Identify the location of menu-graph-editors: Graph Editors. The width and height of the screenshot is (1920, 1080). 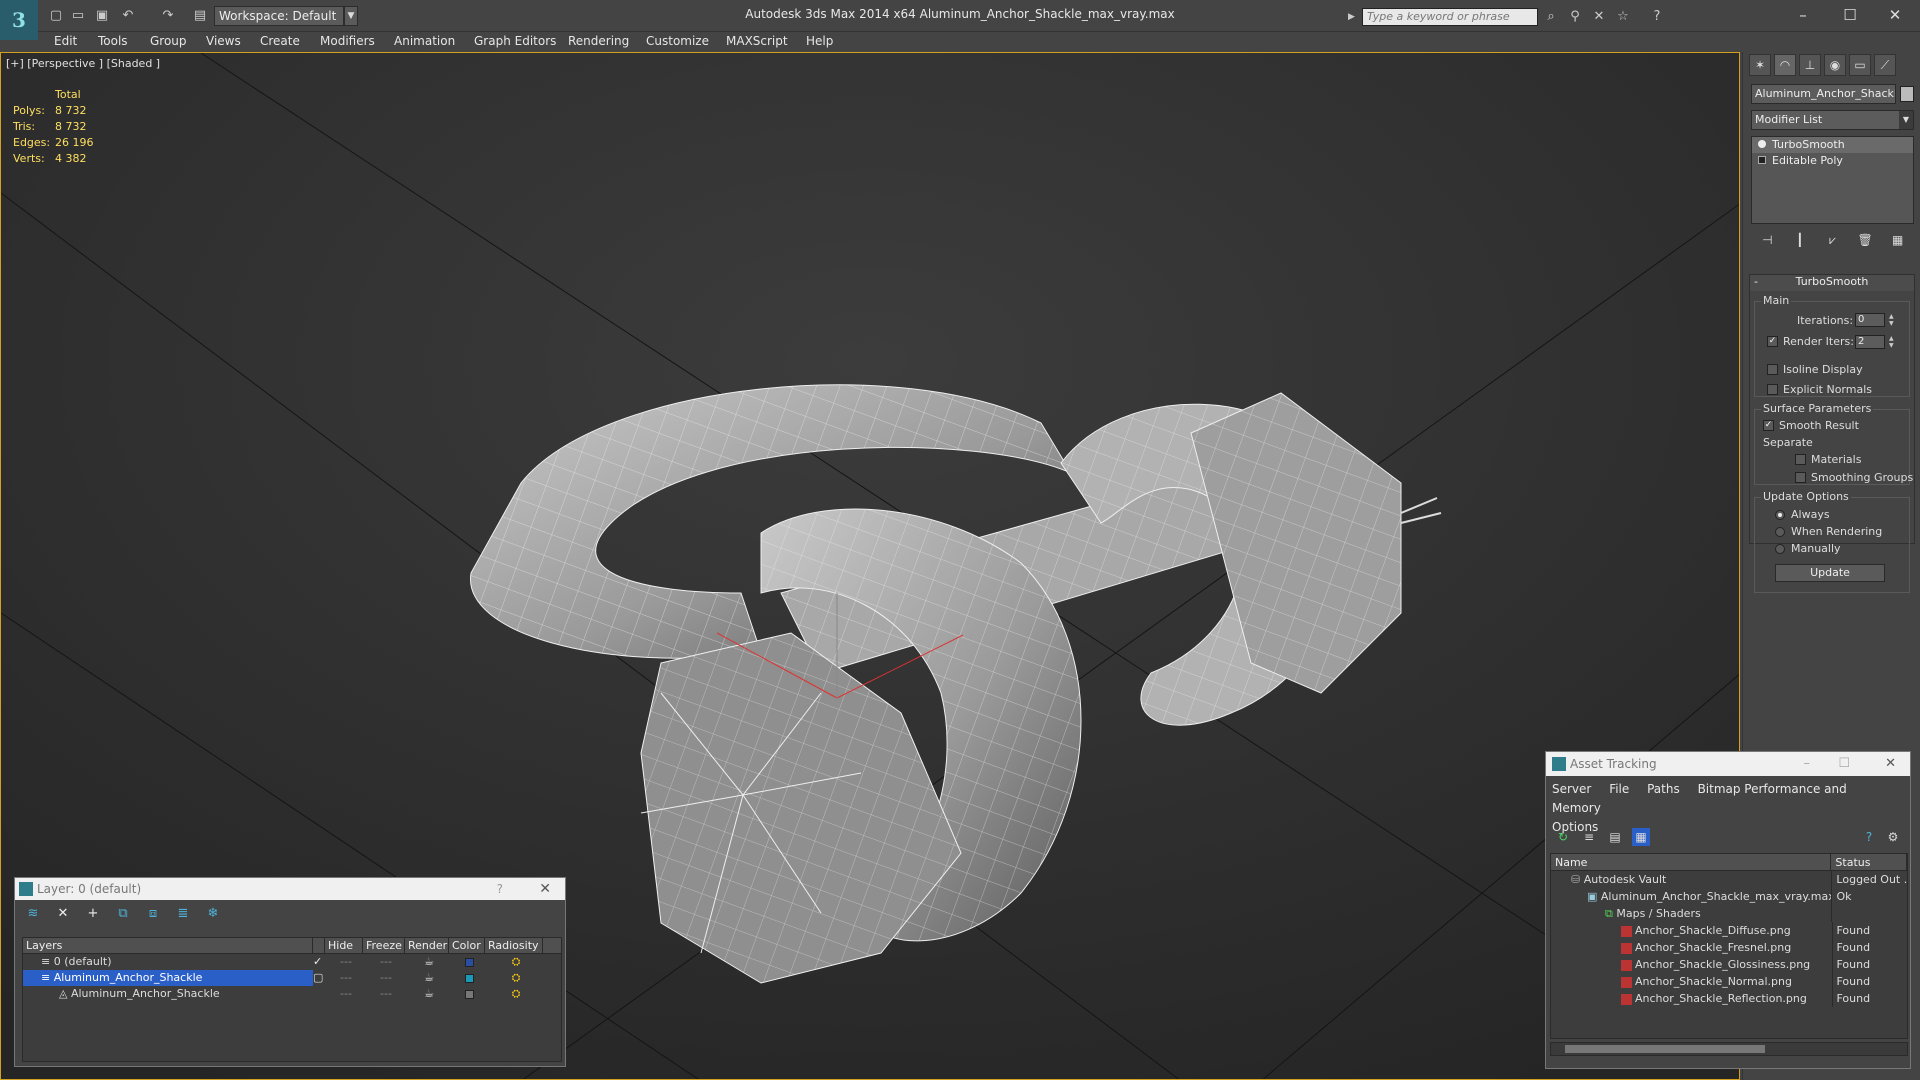
(515, 41).